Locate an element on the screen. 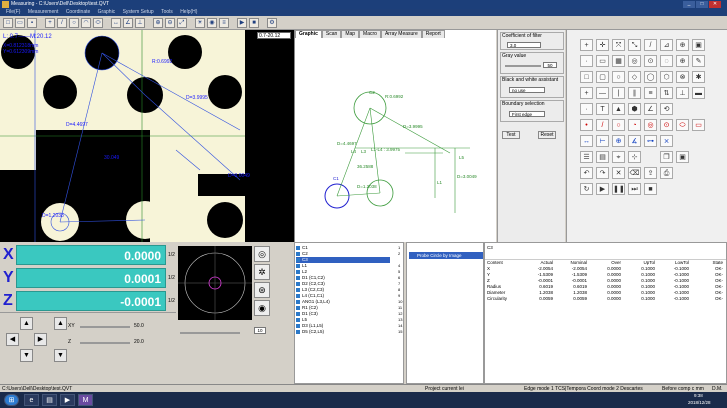  fit-view-icon: ⤢ is located at coordinates (182, 23).